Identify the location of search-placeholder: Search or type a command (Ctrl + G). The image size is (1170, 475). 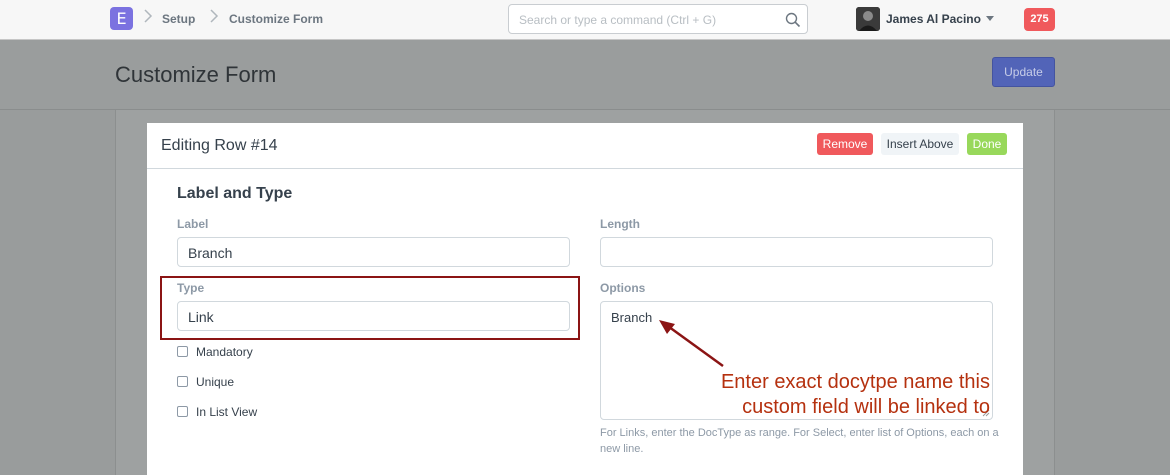
(618, 20).